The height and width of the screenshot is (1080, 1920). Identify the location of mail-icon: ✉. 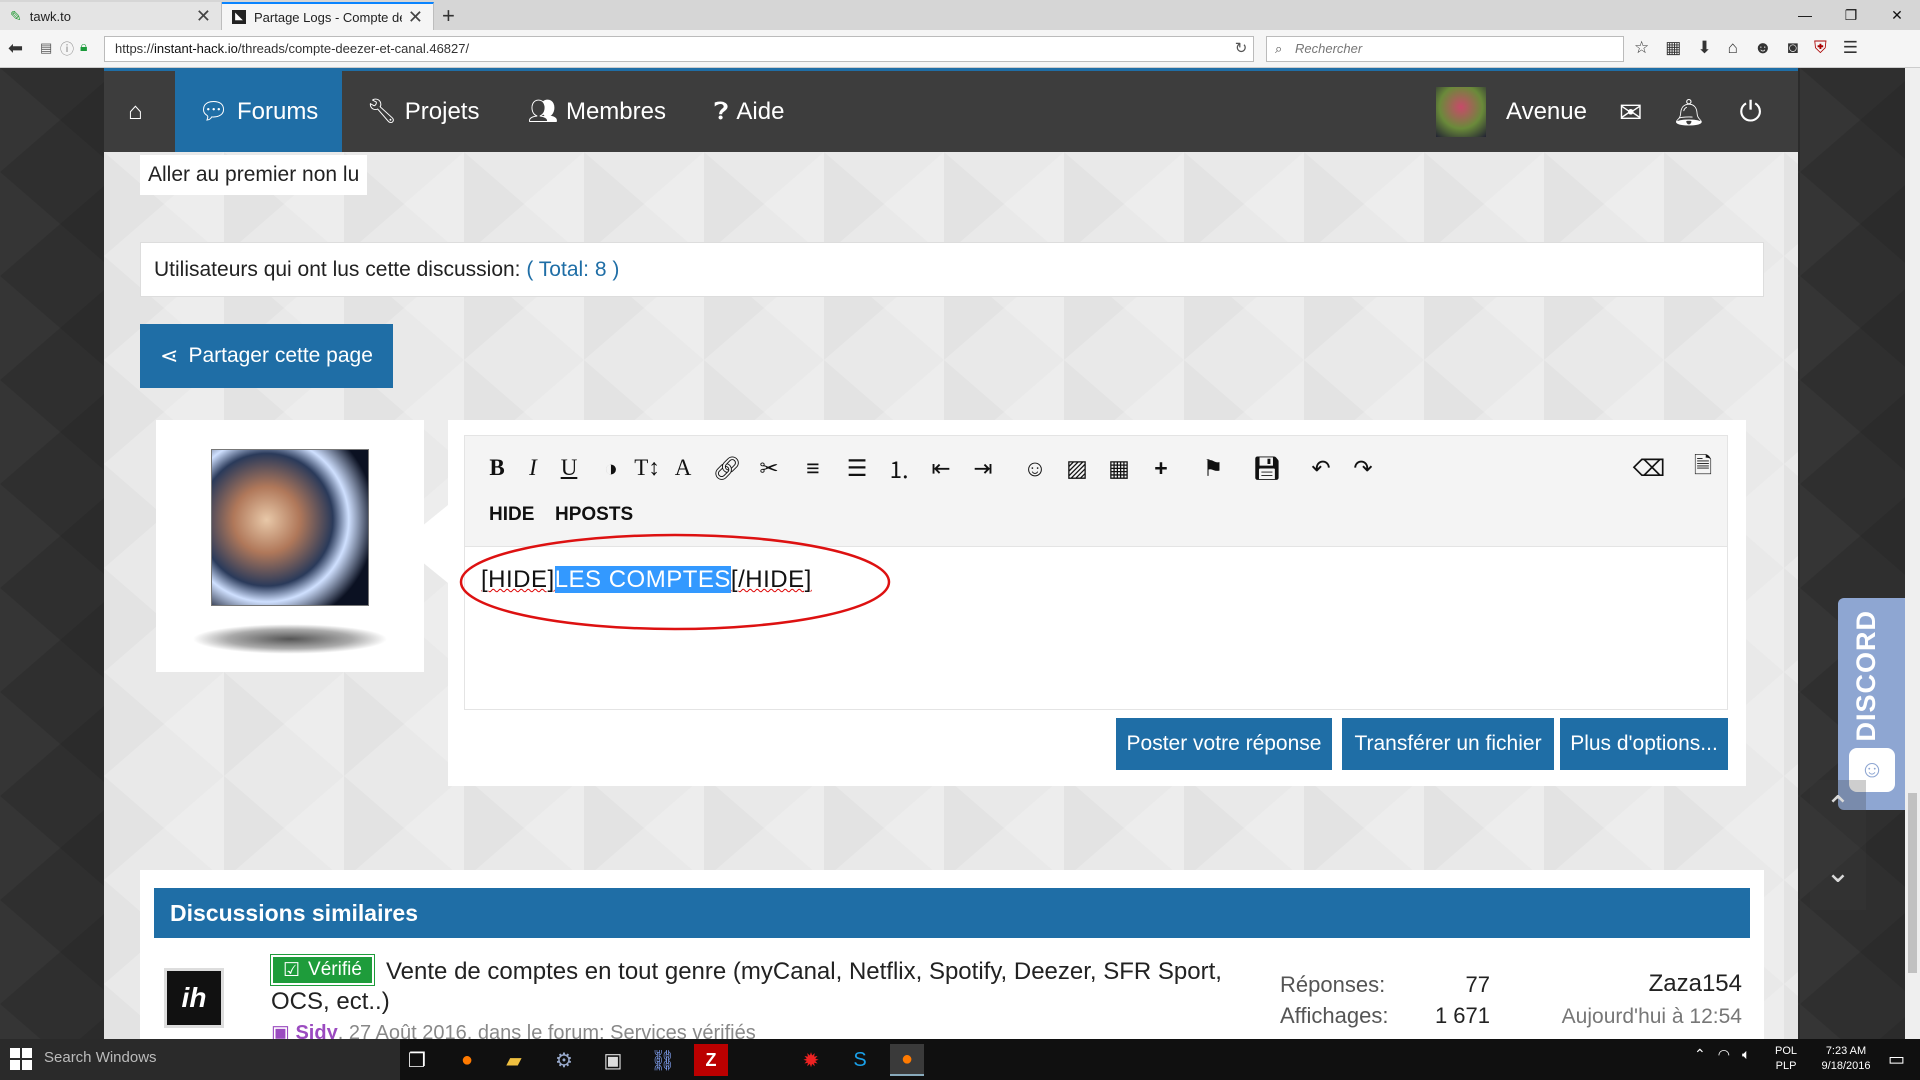
(1630, 112).